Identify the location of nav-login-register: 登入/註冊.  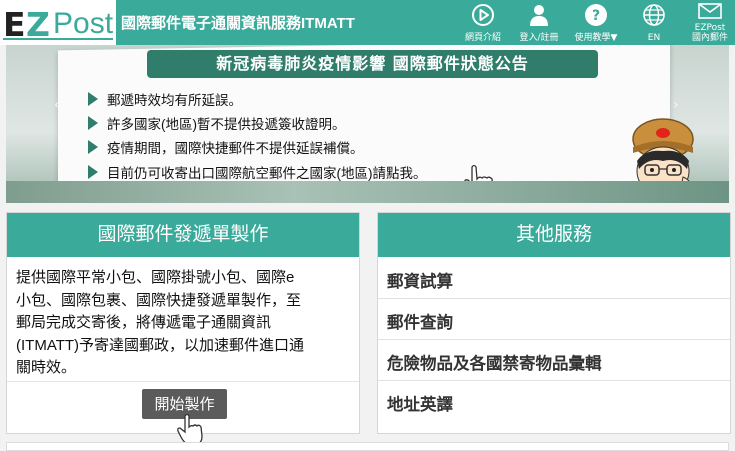
(539, 23).